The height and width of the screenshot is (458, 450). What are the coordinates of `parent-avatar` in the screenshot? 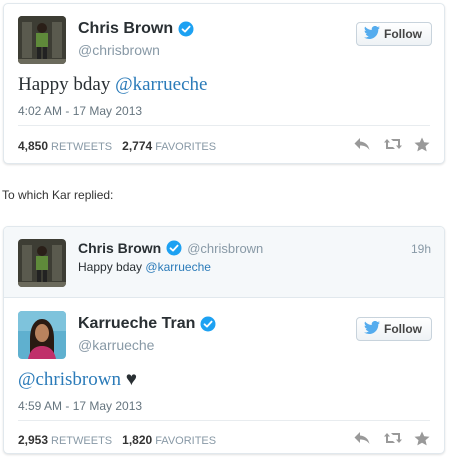 It's located at (42, 263).